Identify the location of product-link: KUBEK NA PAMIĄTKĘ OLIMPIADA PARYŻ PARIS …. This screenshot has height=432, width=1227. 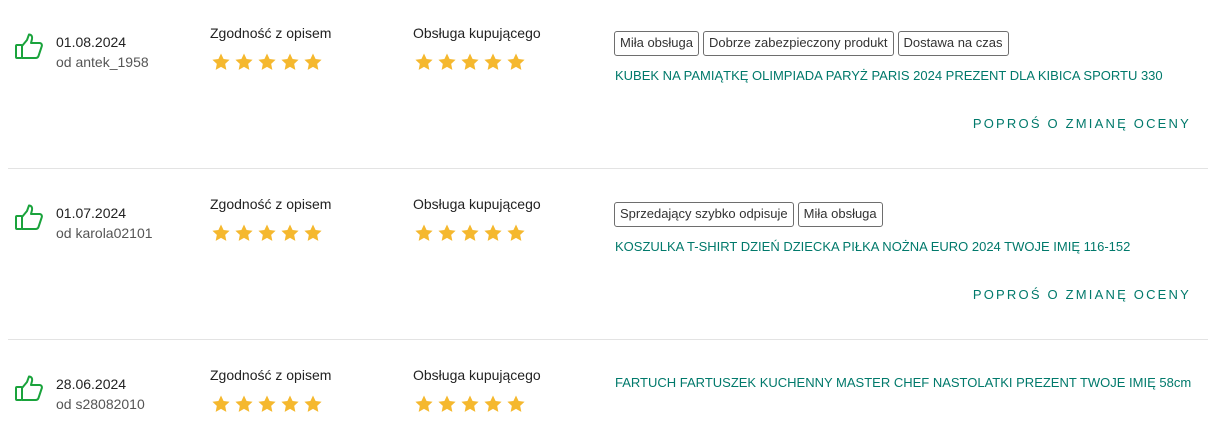
(889, 76).